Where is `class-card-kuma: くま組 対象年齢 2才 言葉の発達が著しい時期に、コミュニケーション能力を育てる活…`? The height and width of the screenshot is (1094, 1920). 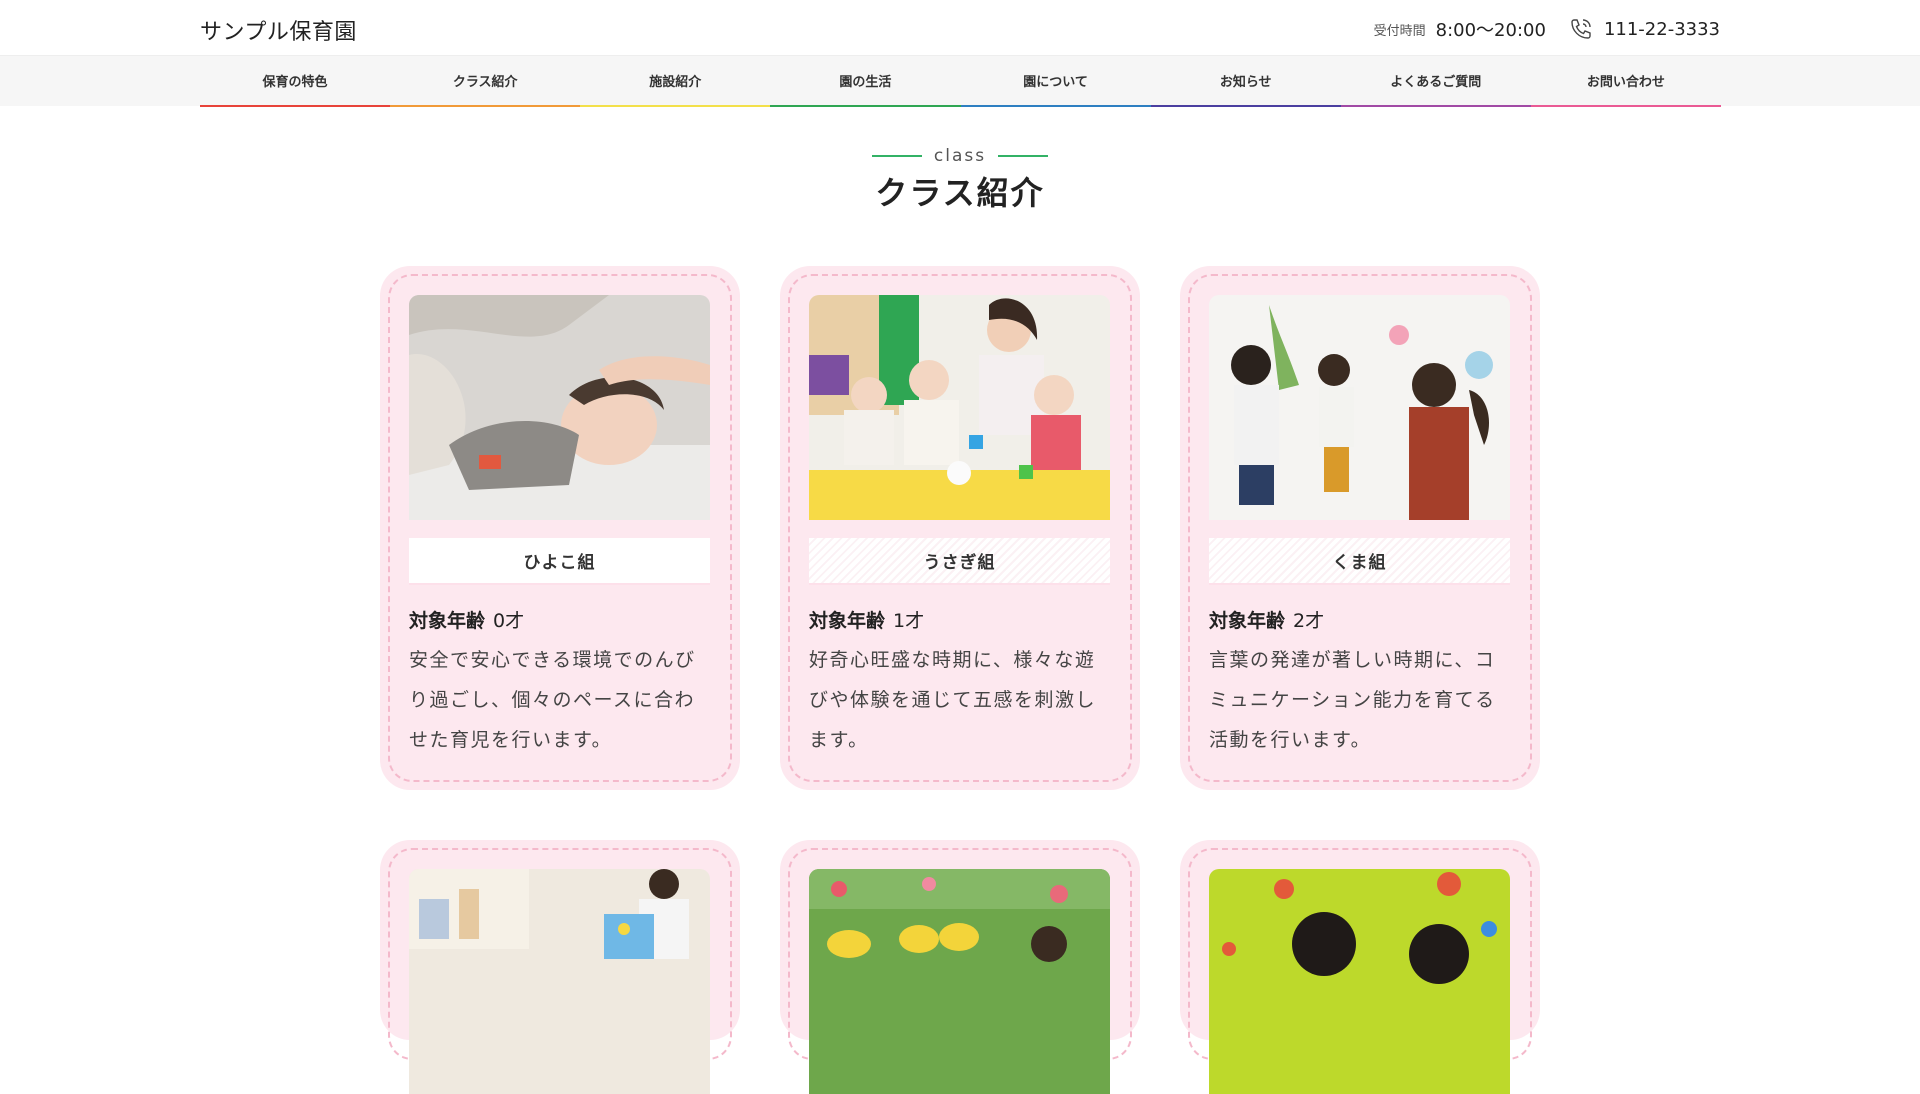
class-card-kuma: くま組 対象年齢 2才 言葉の発達が著しい時期に、コミュニケーション能力を育てる活… is located at coordinates (1360, 528).